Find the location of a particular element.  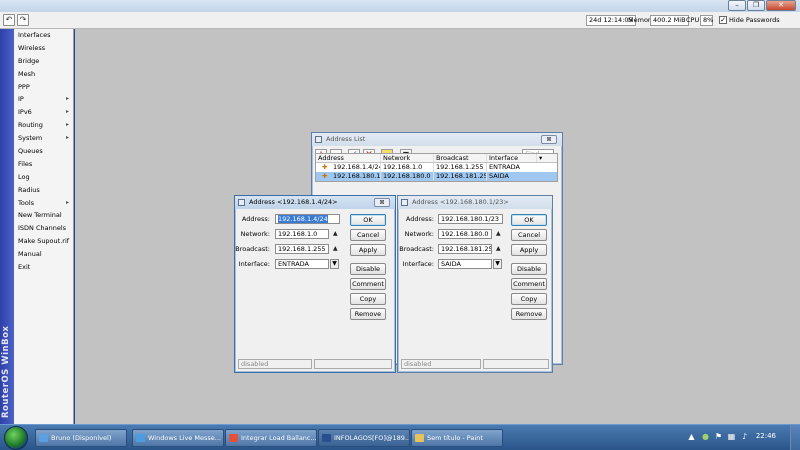

menu-item-make-supout-rif: Make Supout.rif is located at coordinates (43, 241).